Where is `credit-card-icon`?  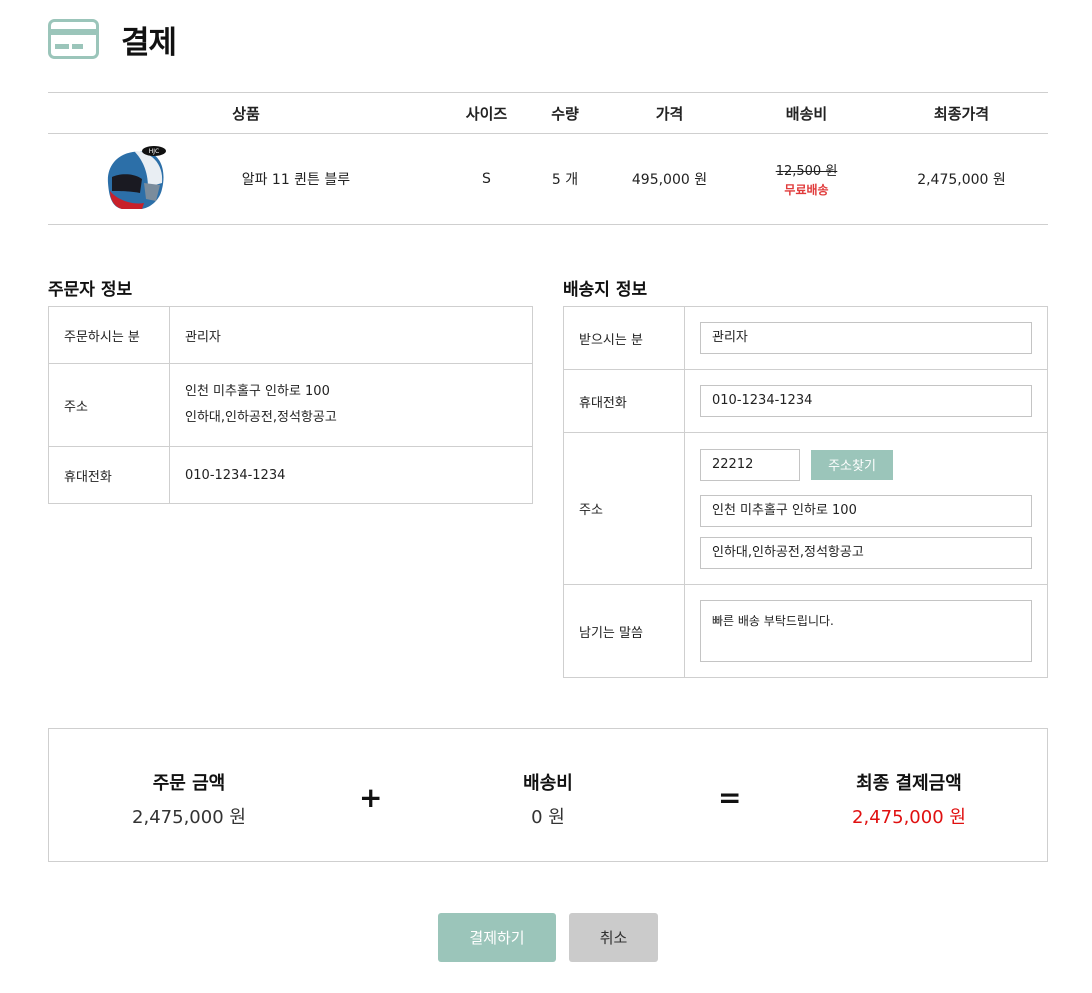
credit-card-icon is located at coordinates (73, 39).